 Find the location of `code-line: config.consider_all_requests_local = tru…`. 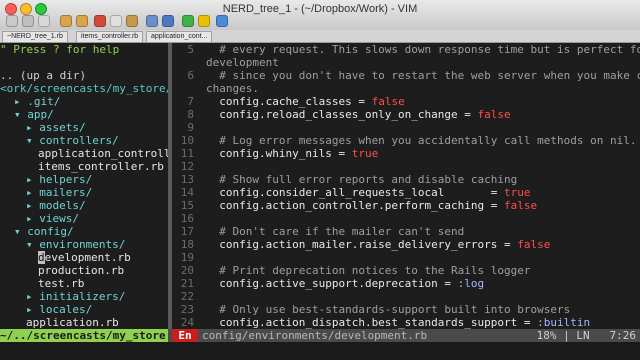

code-line: config.consider_all_requests_local = tru… is located at coordinates (368, 192).